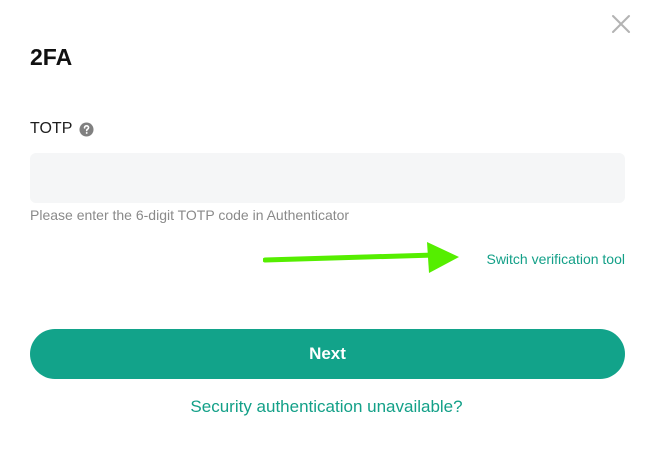  Describe the element at coordinates (327, 354) in the screenshot. I see `next-button: Next` at that location.